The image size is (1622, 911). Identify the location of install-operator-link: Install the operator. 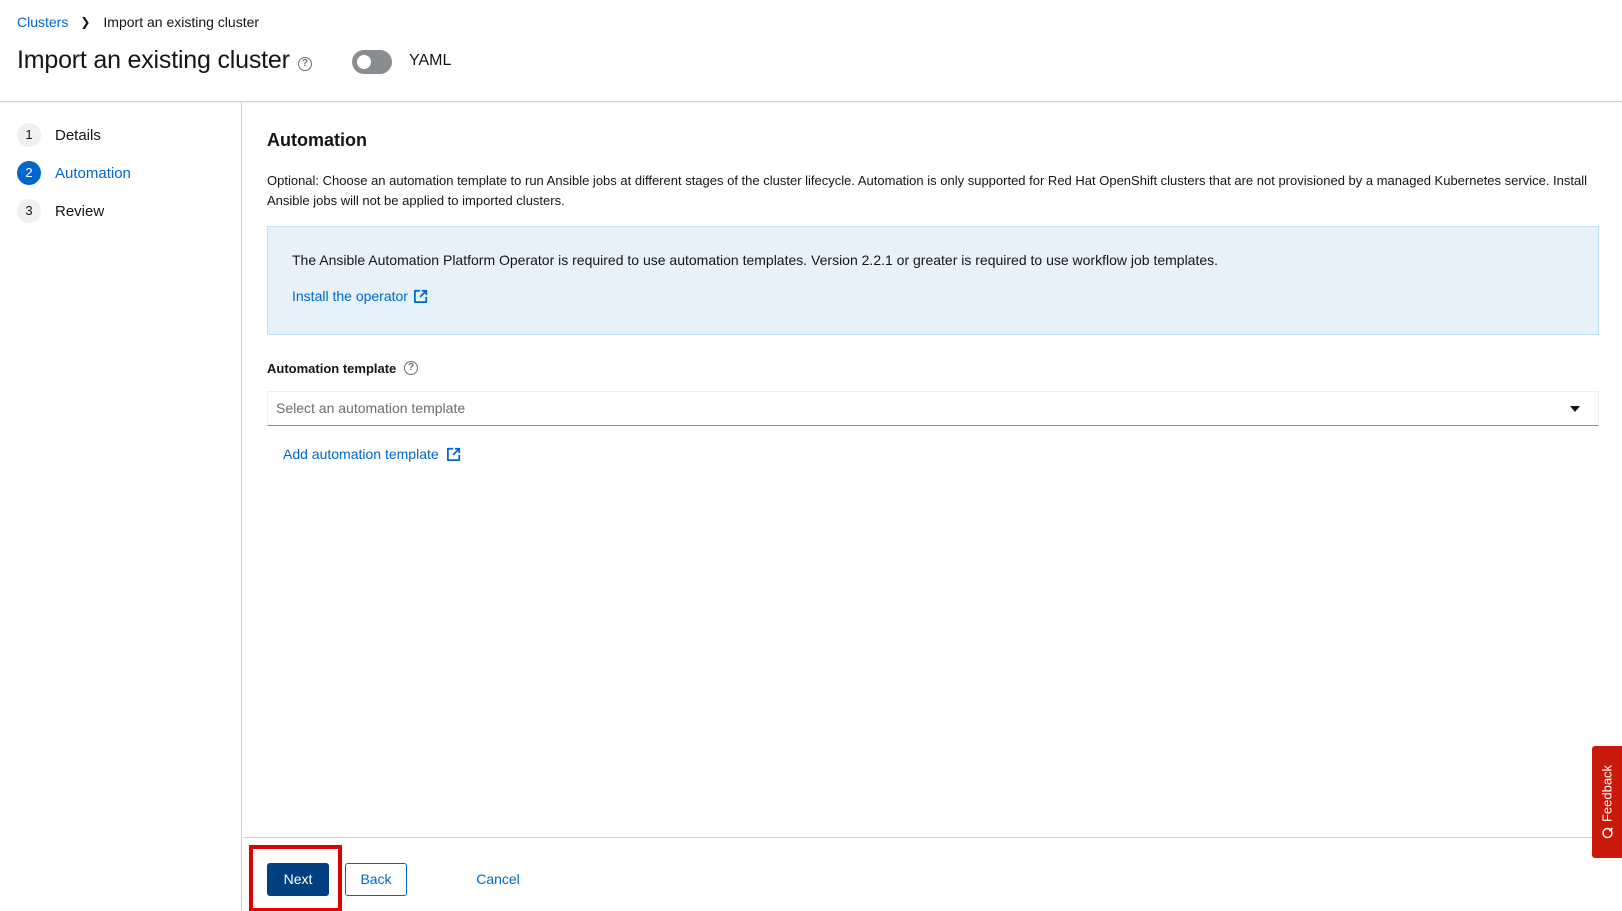
(360, 296).